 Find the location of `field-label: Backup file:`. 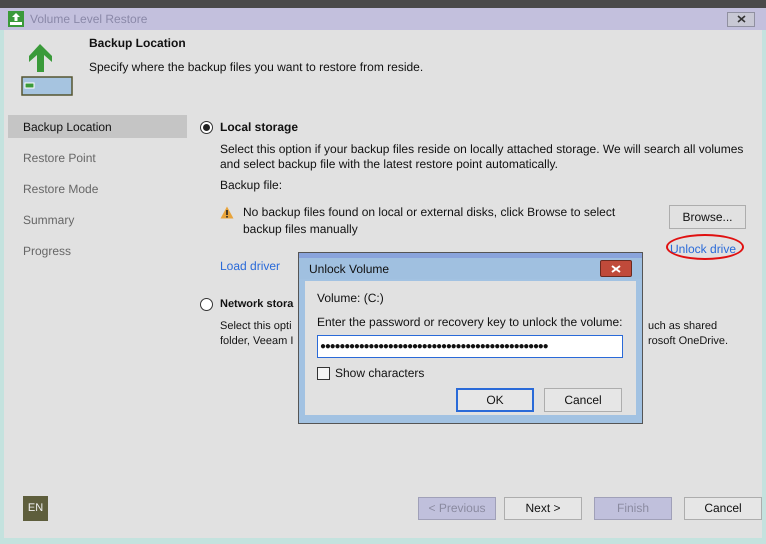

field-label: Backup file: is located at coordinates (252, 185).